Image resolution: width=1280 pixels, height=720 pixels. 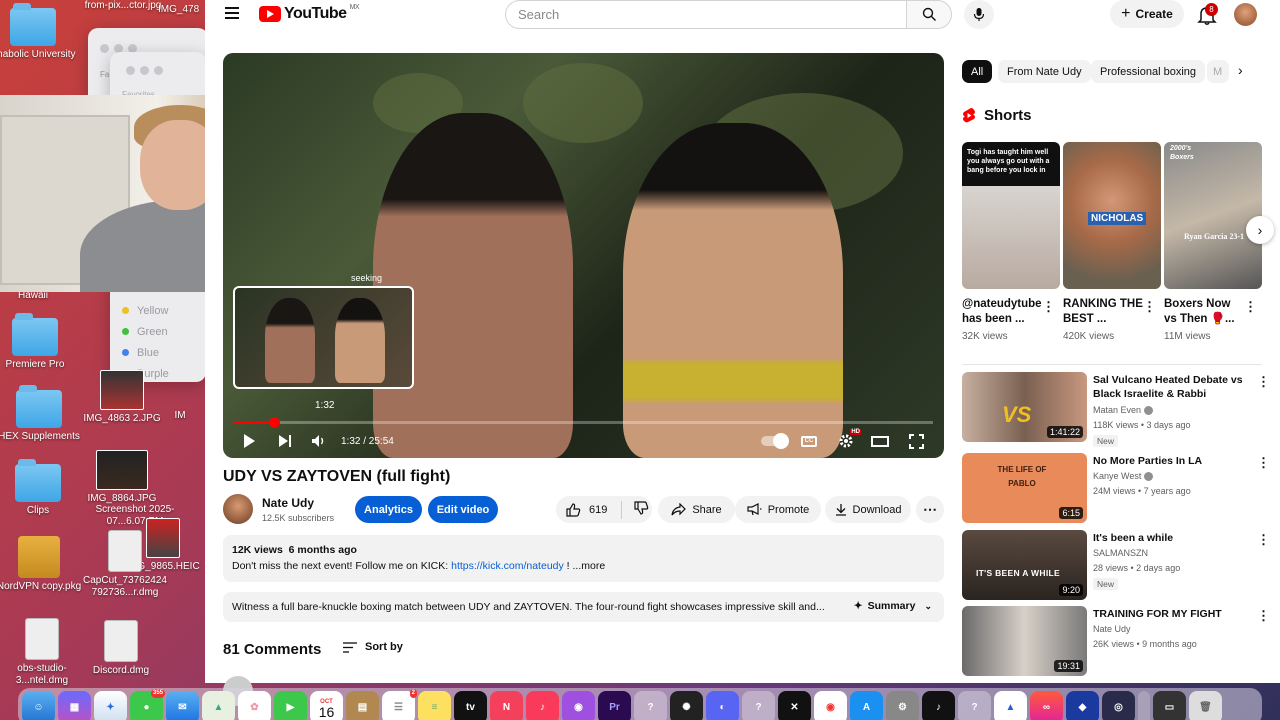 What do you see at coordinates (399, 704) in the screenshot?
I see `reminders-icon: ☰ 2` at bounding box center [399, 704].